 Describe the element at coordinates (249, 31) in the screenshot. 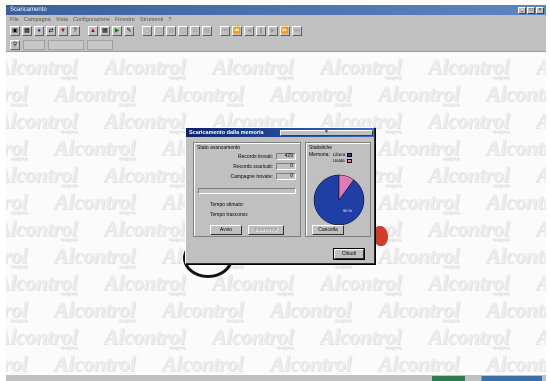

I see `prev-icon: ◀` at that location.